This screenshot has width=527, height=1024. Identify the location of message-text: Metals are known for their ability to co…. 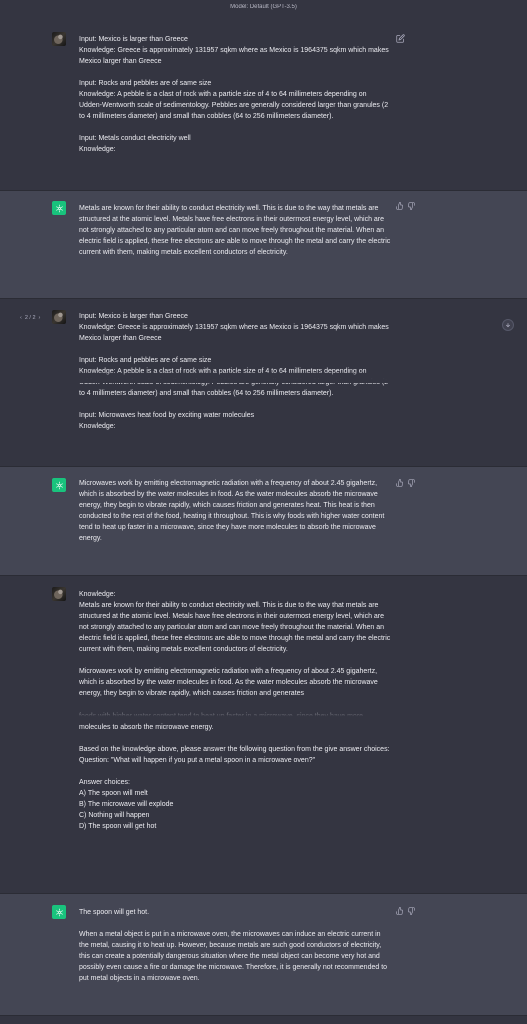
(236, 231).